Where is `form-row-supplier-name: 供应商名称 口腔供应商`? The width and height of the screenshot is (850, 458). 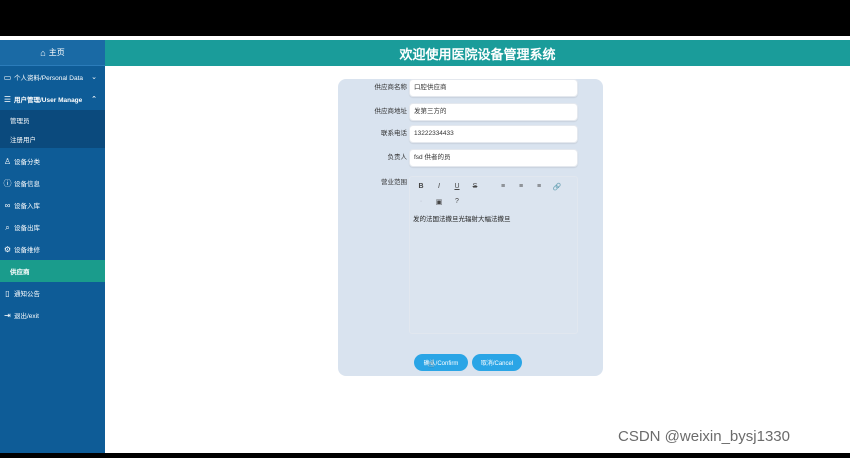 form-row-supplier-name: 供应商名称 口腔供应商 is located at coordinates (470, 88).